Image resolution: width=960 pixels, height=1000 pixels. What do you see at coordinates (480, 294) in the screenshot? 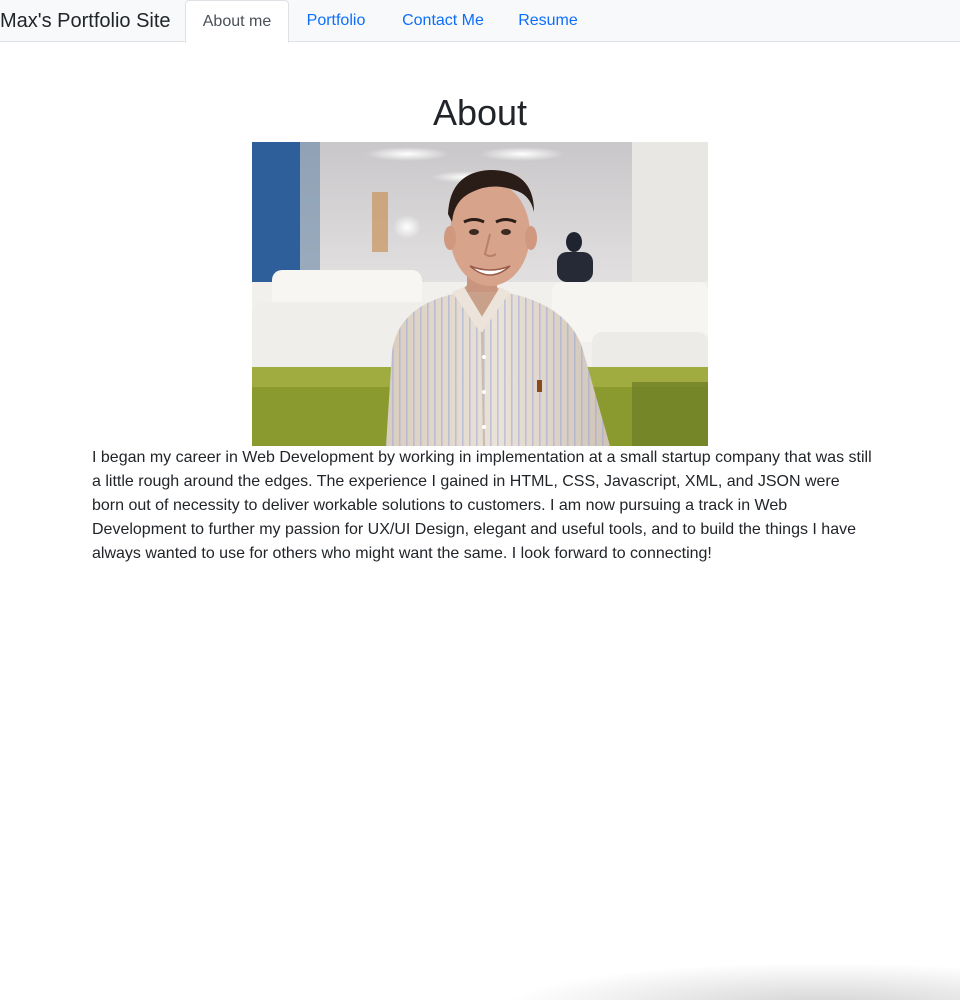
I see `profile-photo` at bounding box center [480, 294].